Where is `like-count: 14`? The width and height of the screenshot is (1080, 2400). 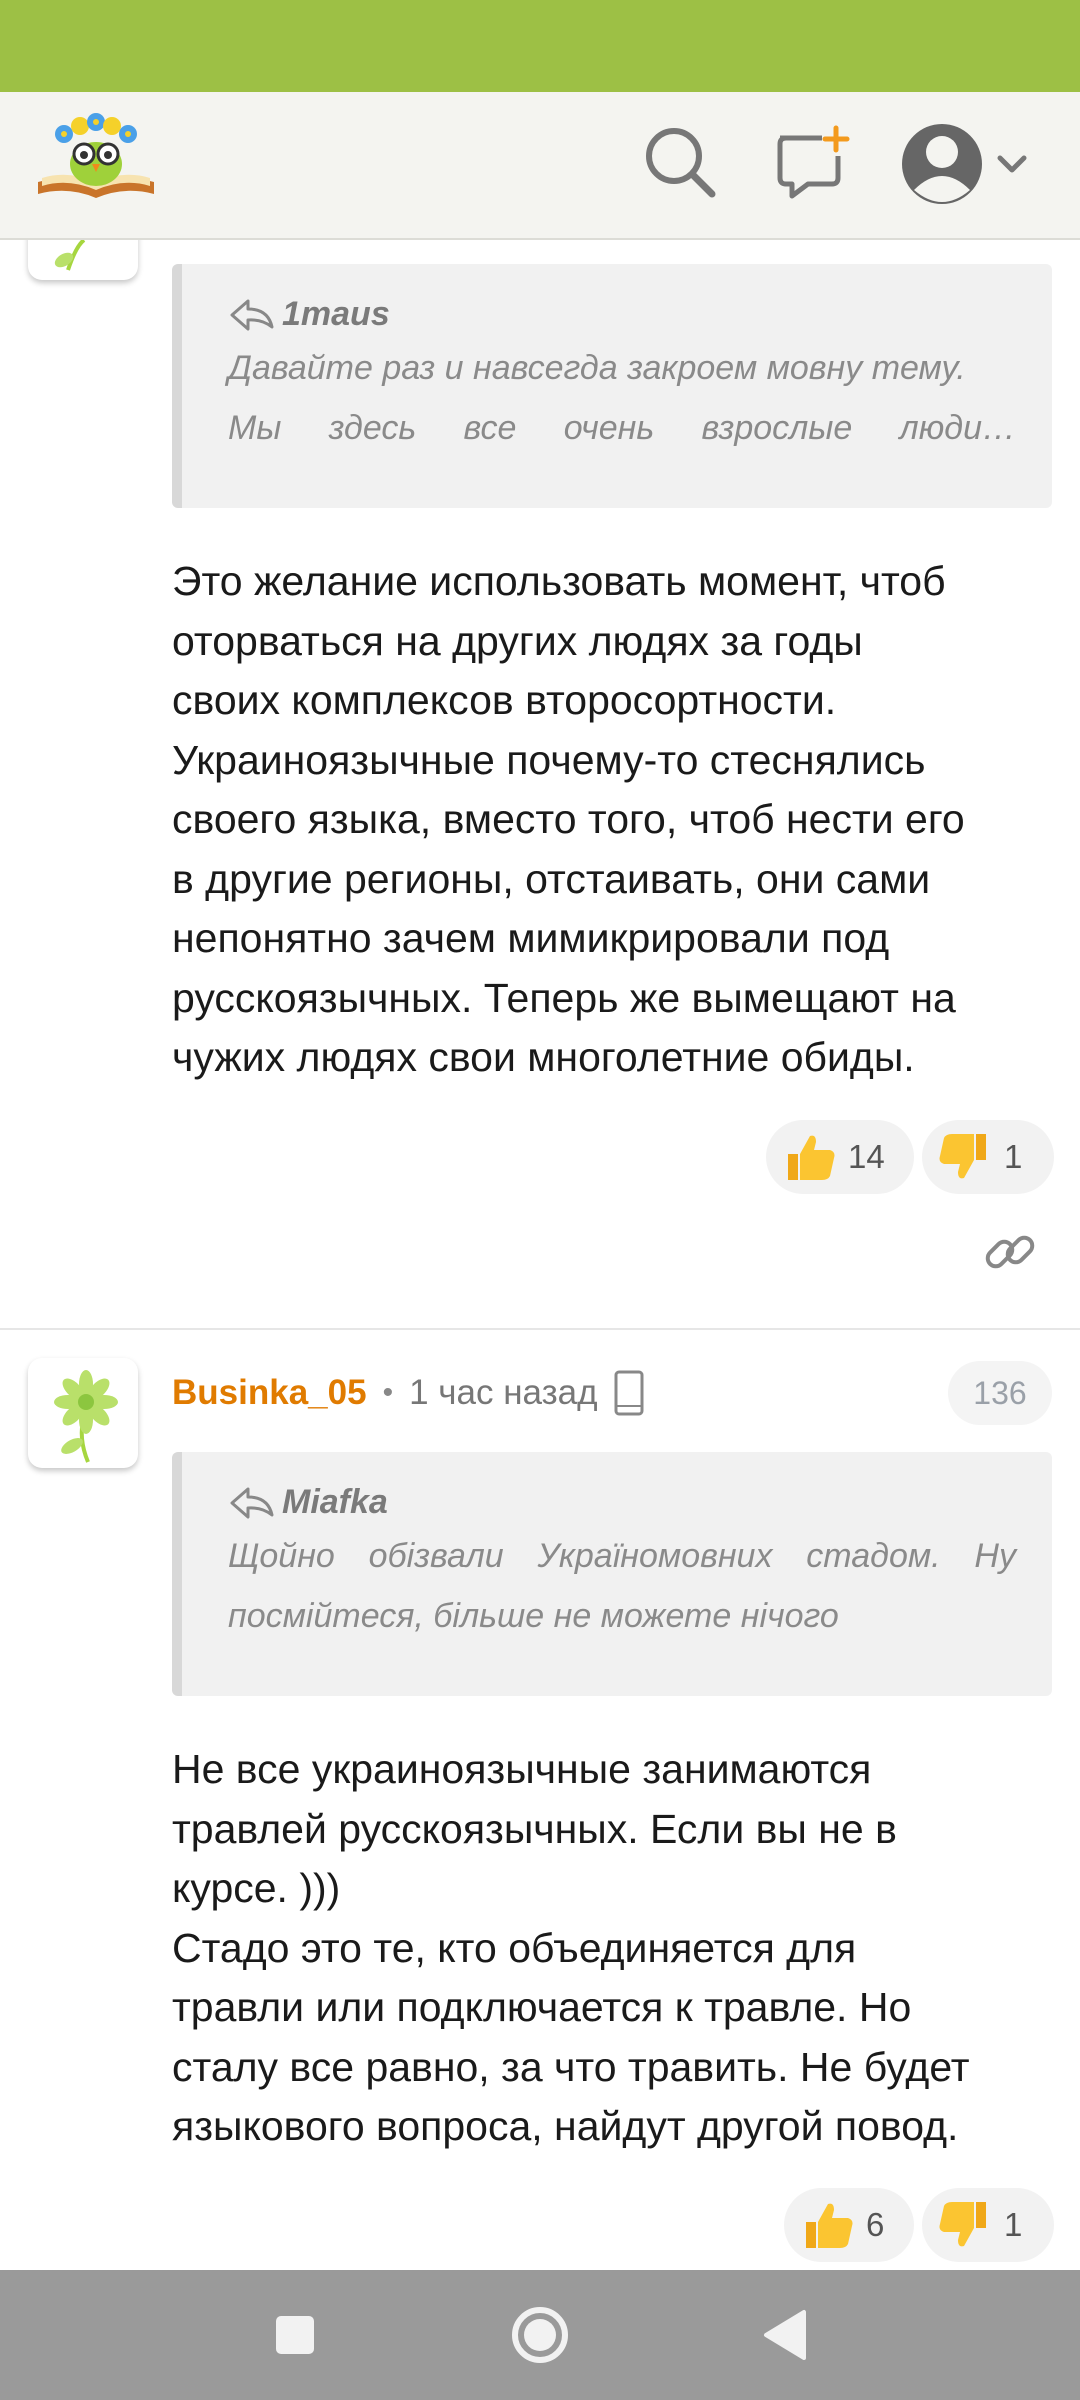 like-count: 14 is located at coordinates (866, 1156).